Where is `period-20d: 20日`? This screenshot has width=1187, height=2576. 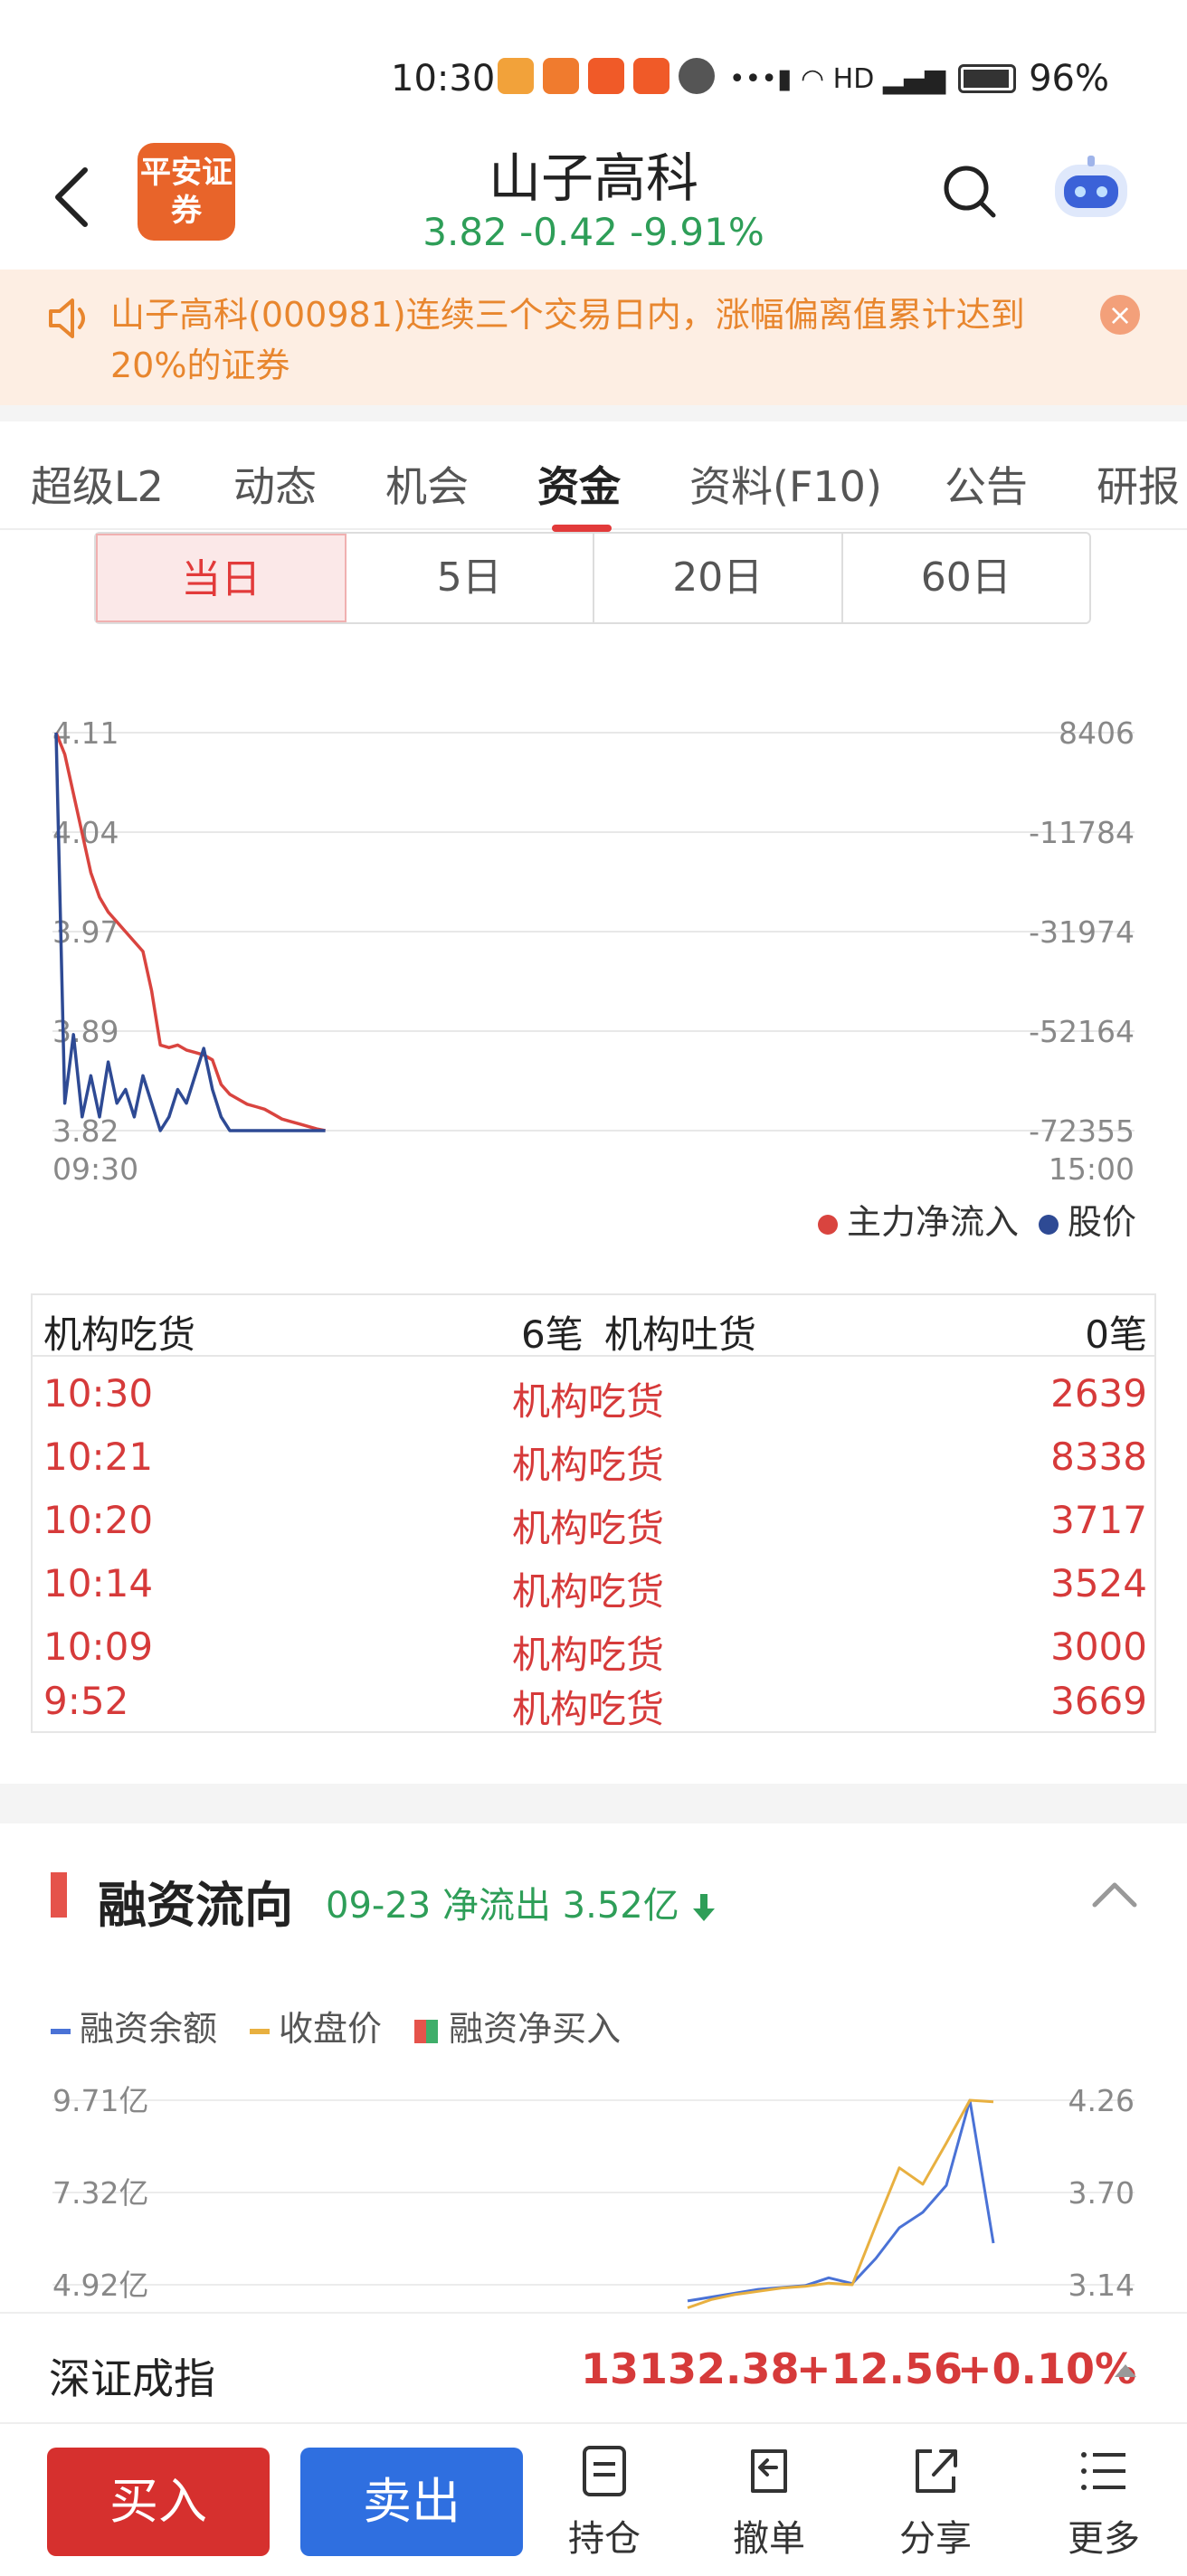 period-20d: 20日 is located at coordinates (718, 578).